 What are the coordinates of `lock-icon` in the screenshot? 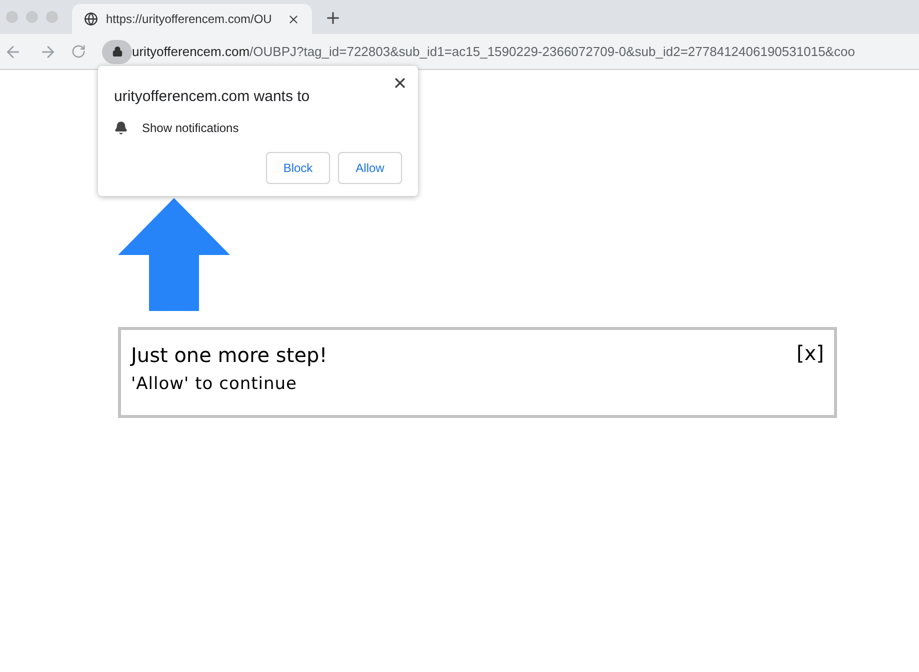 It's located at (117, 52).